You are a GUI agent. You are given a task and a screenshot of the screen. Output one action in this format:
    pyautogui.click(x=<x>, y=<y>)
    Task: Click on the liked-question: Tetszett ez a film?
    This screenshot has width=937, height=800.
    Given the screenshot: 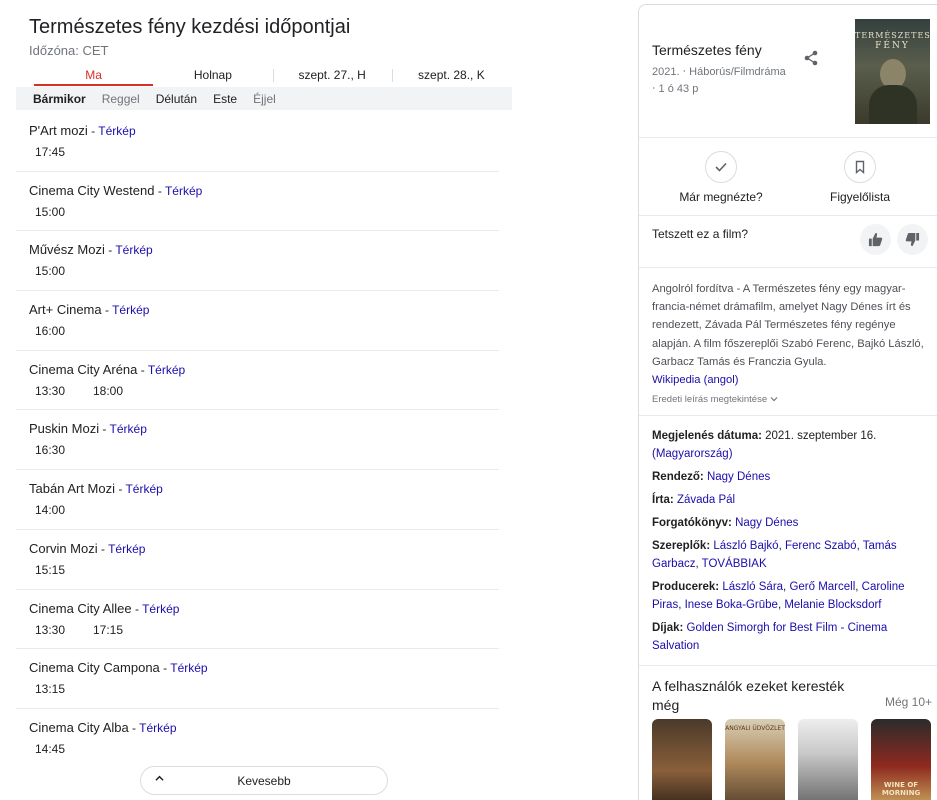 What is the action you would take?
    pyautogui.click(x=700, y=234)
    